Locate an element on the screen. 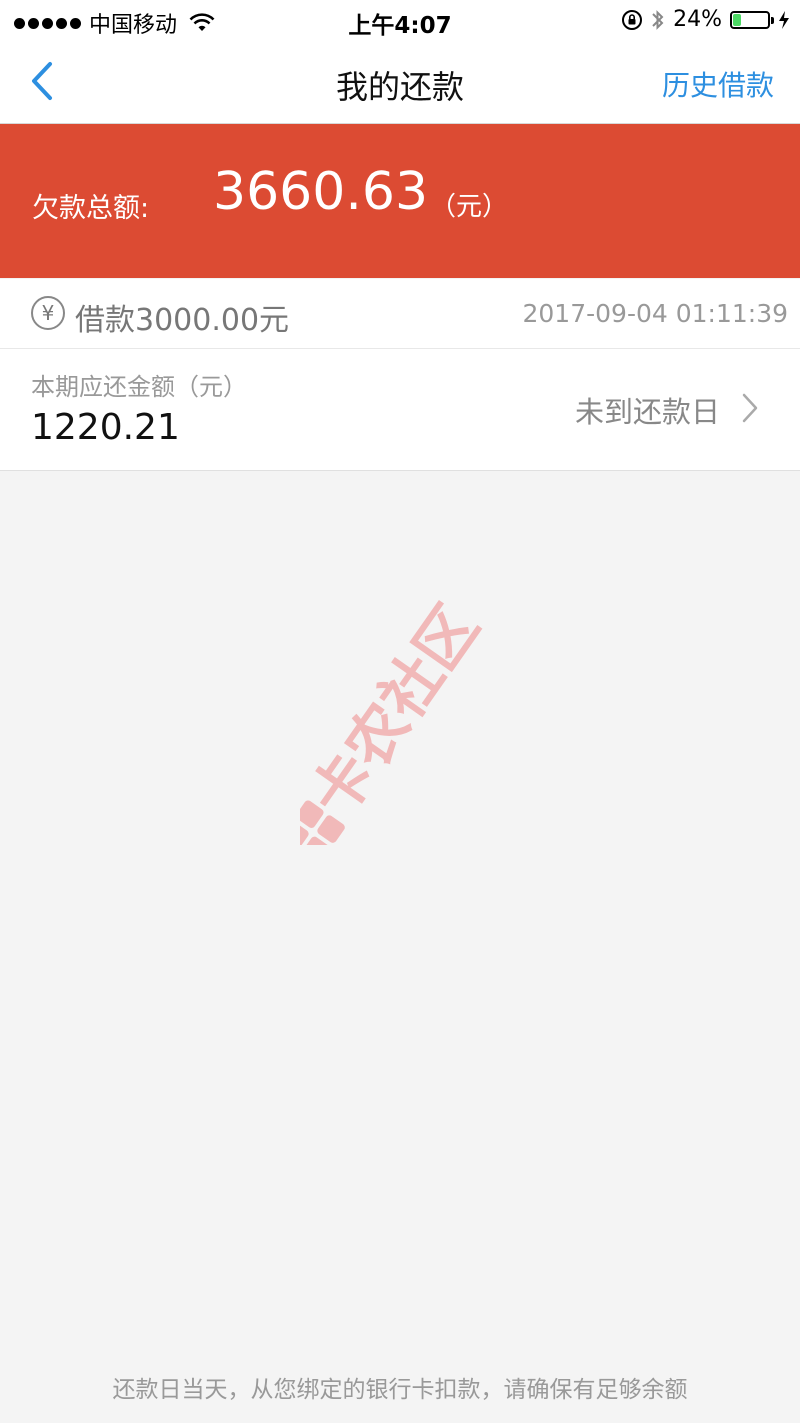 The image size is (800, 1423). battery-icon is located at coordinates (752, 19).